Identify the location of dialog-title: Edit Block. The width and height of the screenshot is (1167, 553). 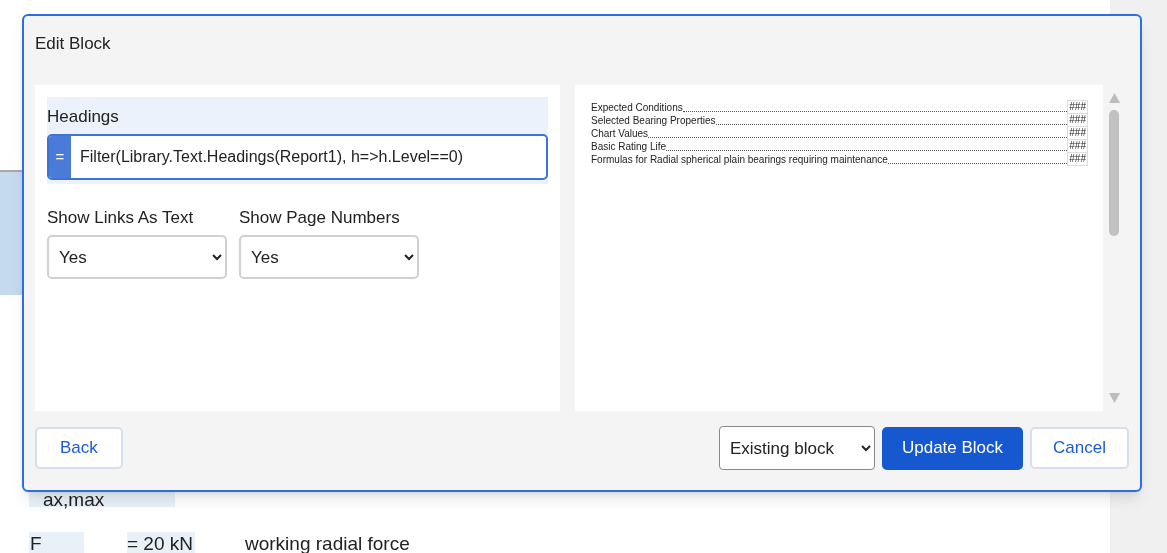
(73, 44).